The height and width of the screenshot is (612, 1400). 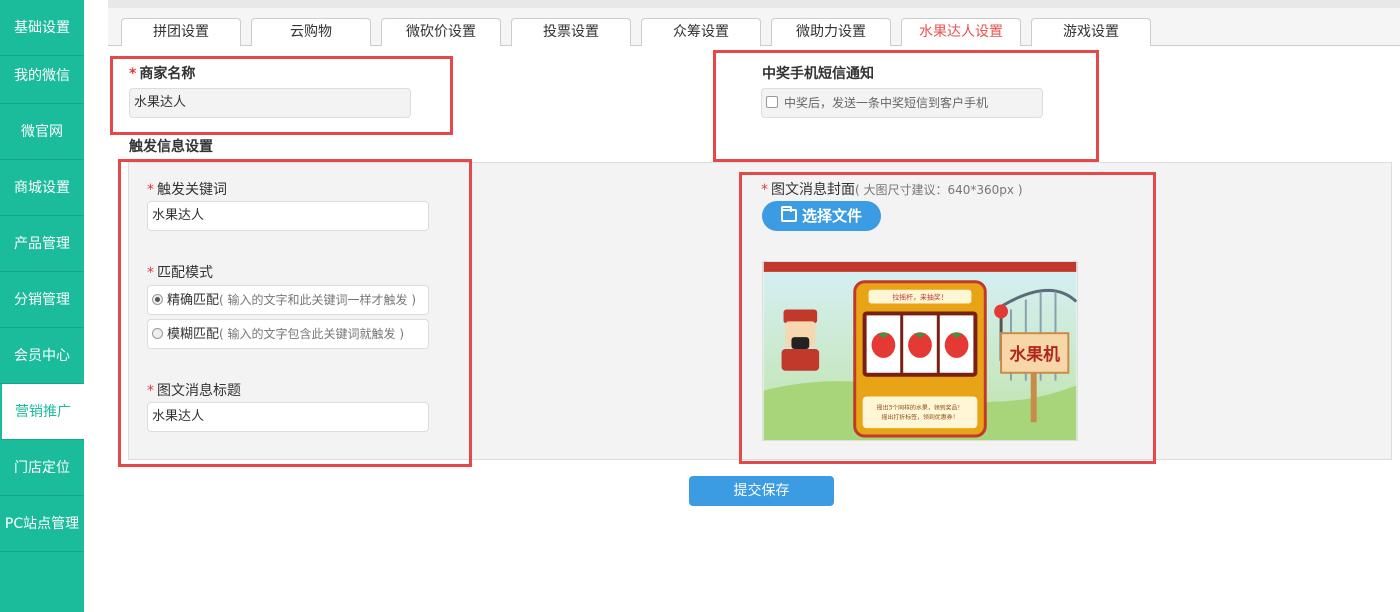 What do you see at coordinates (42, 132) in the screenshot?
I see `sidebar-item-micro-site: 微官网` at bounding box center [42, 132].